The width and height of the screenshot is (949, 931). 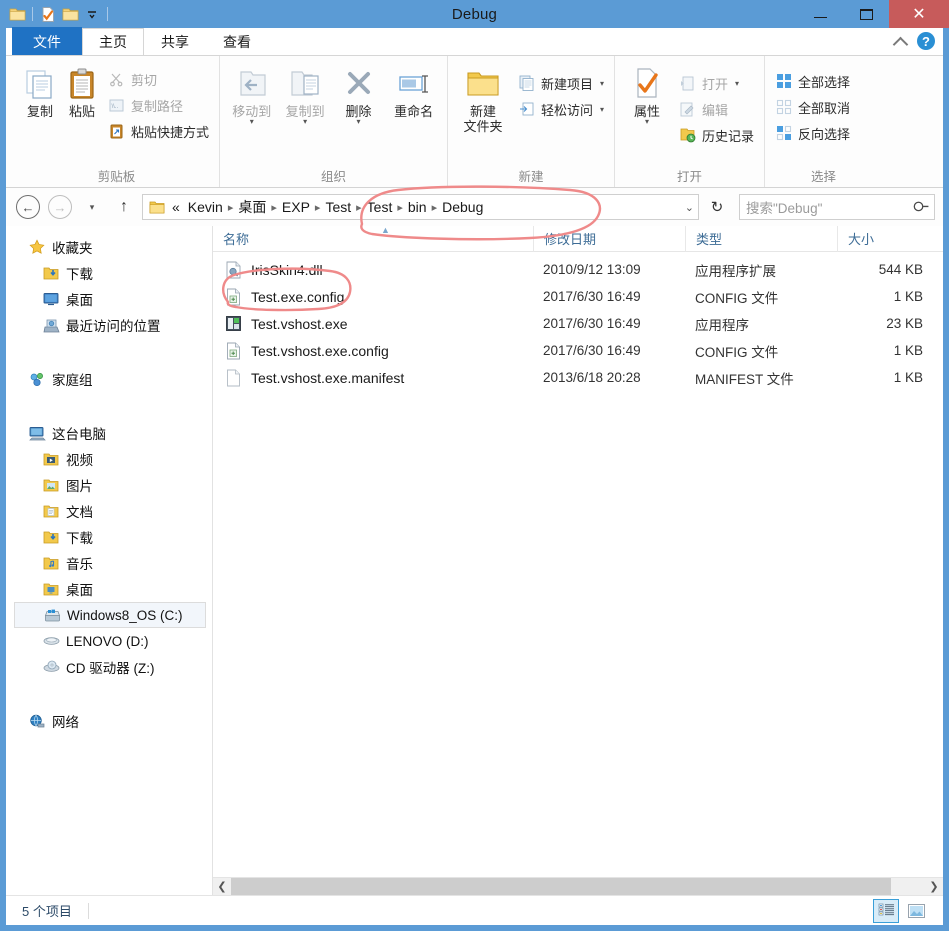 I want to click on column-header-type: 类型, so click(x=761, y=239).